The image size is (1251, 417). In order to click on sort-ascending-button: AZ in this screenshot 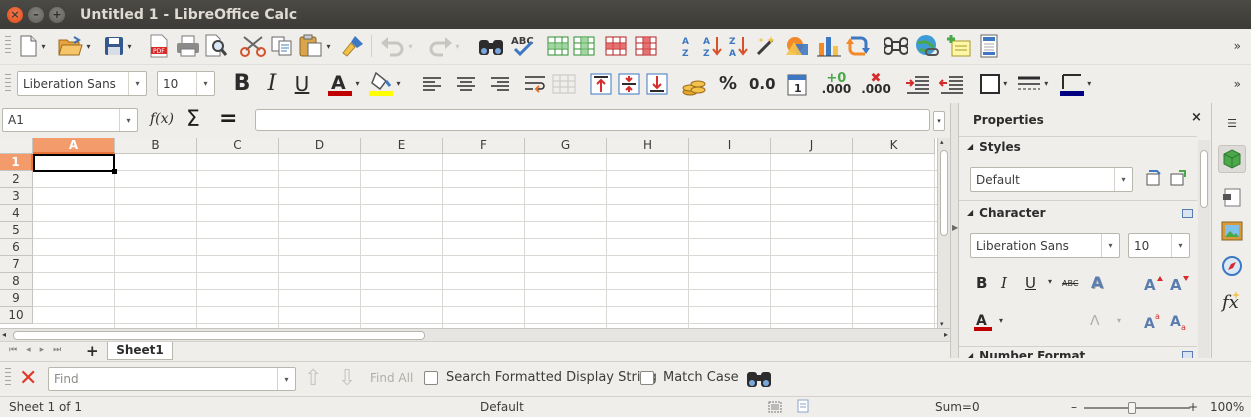, I will do `click(713, 46)`.